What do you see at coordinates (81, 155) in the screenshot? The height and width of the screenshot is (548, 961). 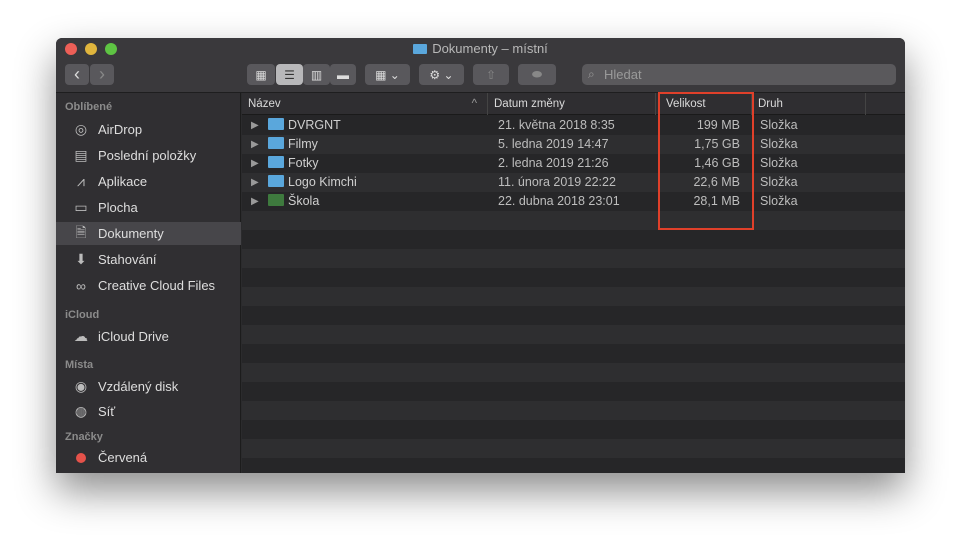 I see `recents-icon: ▤` at bounding box center [81, 155].